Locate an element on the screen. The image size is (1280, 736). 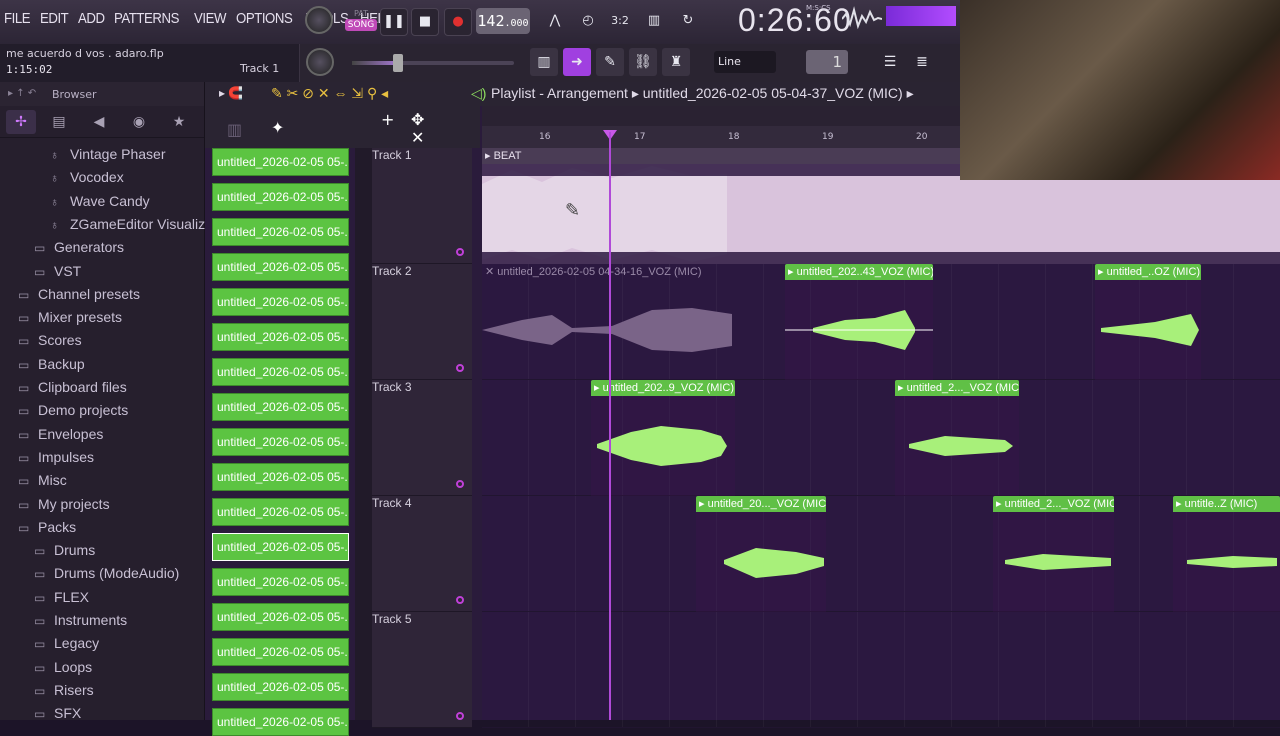
menu-view: VIEW is located at coordinates (210, 18).